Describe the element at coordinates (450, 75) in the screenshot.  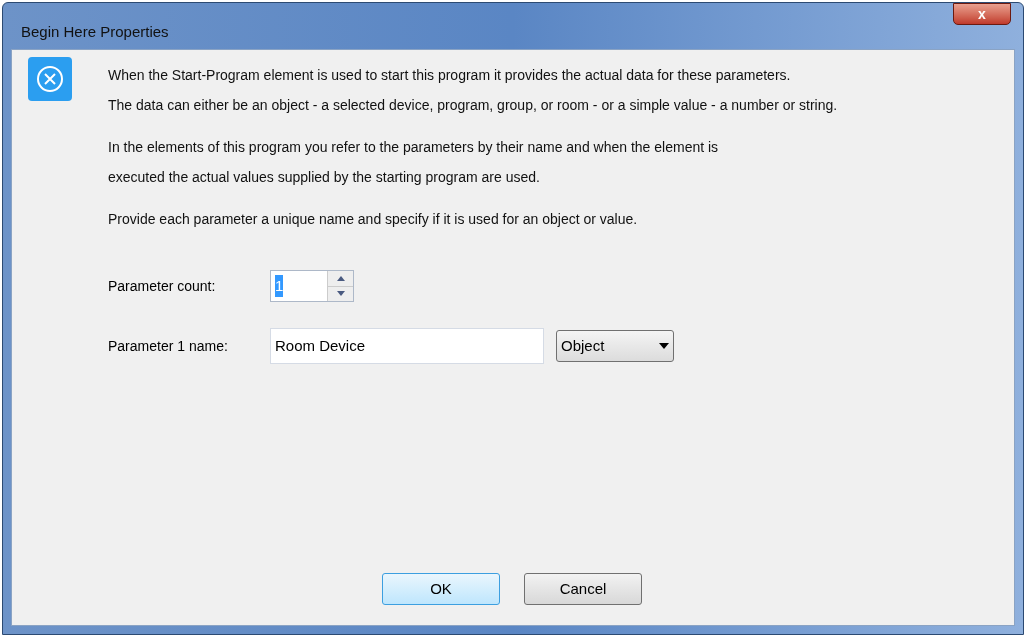
I see `instruction-text: When the Start-Program element is used to start this program it provides the actual data for these parameters.` at that location.